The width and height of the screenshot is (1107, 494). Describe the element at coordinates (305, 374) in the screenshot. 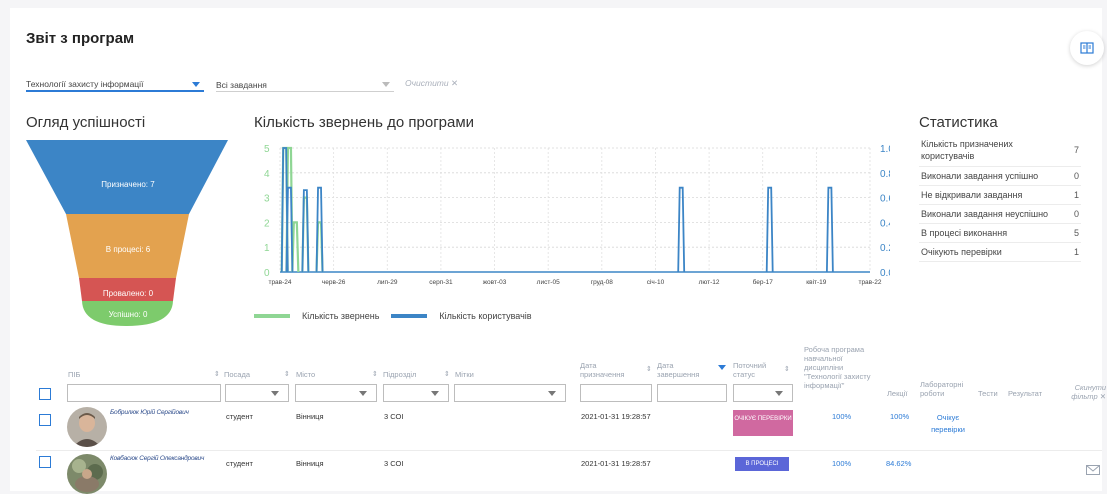

I see `th-city: Місто` at that location.